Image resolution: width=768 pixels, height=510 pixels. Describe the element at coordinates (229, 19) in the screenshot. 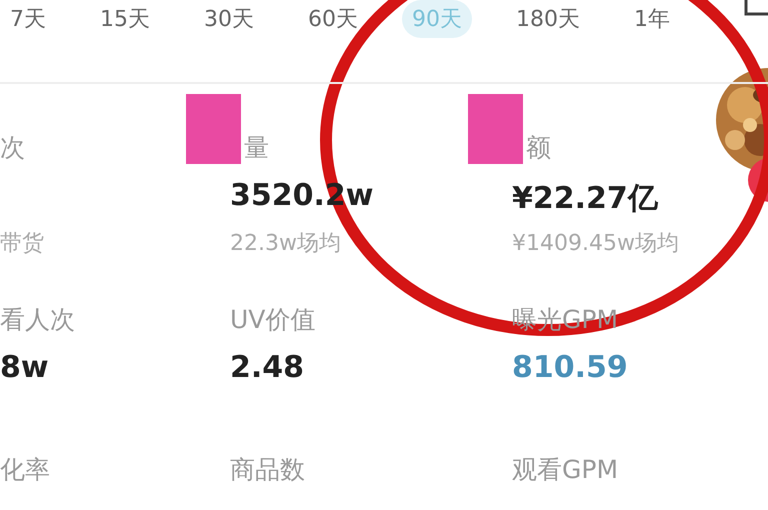

I see `period-tab: 30天` at that location.